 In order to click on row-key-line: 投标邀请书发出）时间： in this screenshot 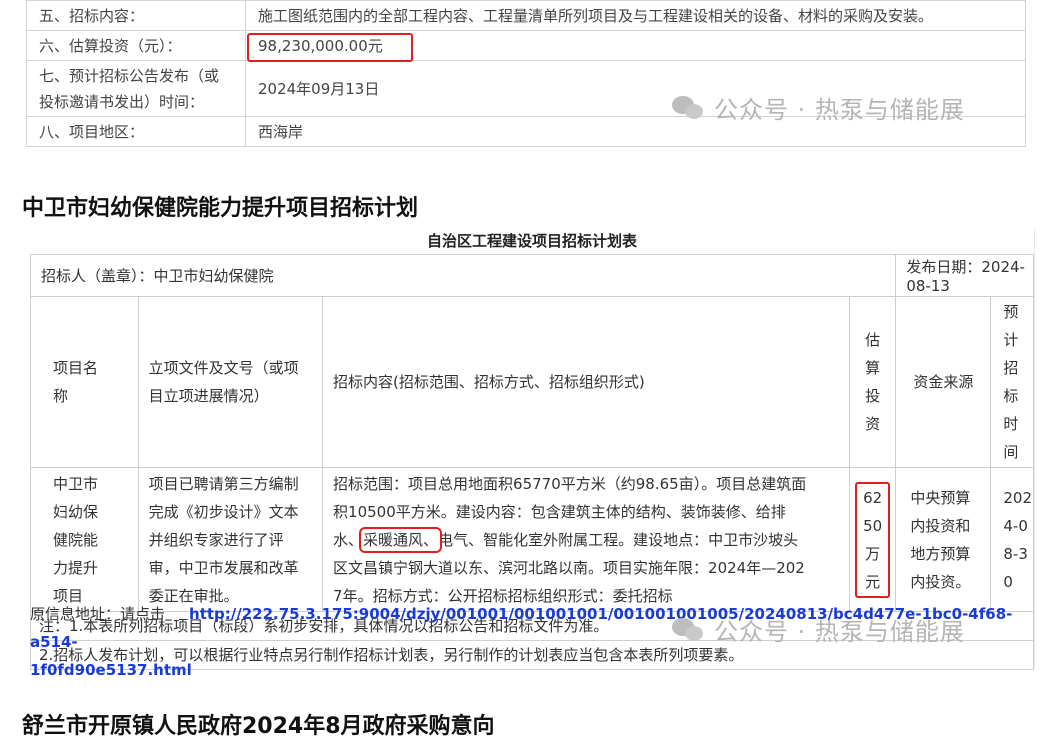, I will do `click(122, 101)`.